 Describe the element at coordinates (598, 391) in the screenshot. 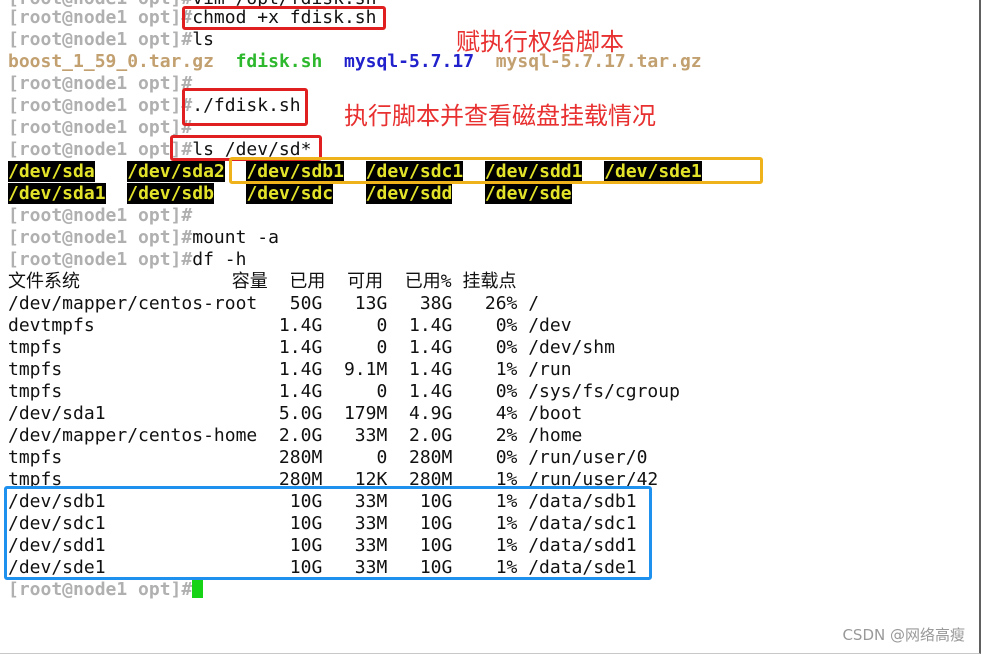

I see `df-cell: /sys/fs/cgroup` at that location.